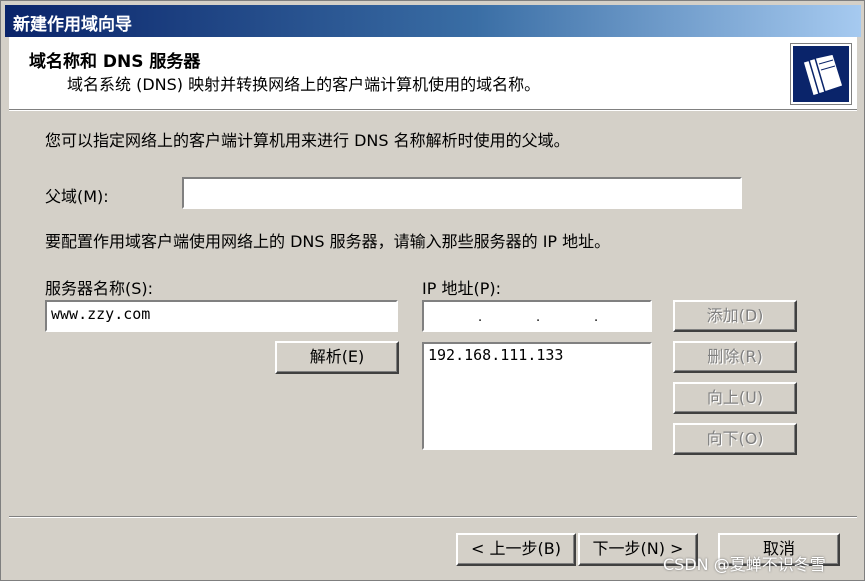  Describe the element at coordinates (744, 564) in the screenshot. I see `watermark: CSDN @夏蝉不识冬雪` at that location.